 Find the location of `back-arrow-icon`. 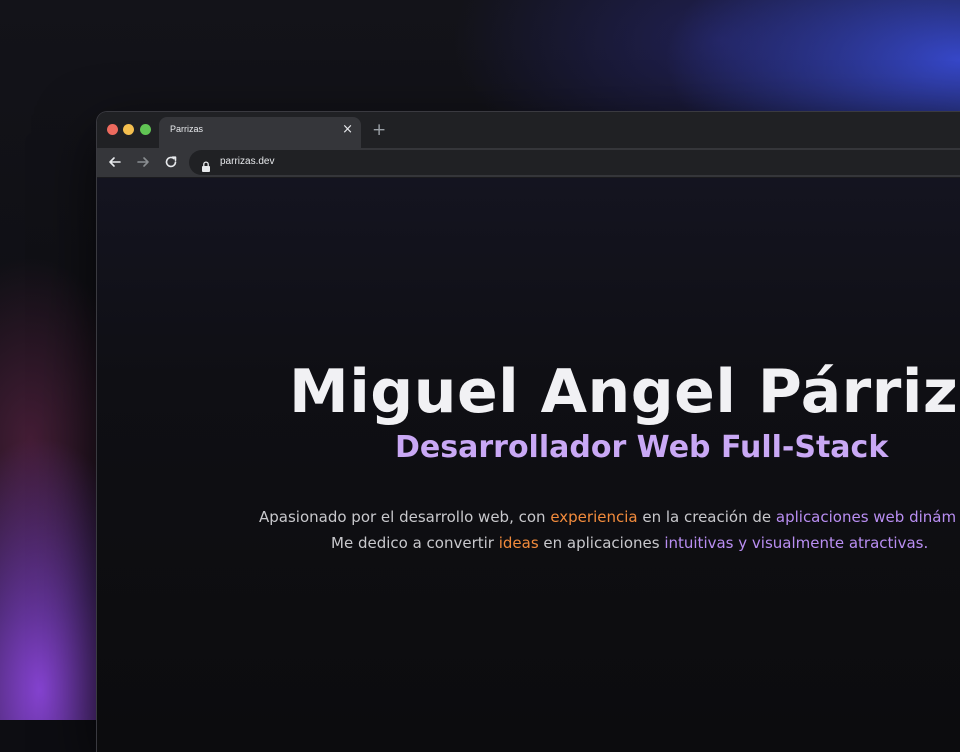

back-arrow-icon is located at coordinates (115, 162).